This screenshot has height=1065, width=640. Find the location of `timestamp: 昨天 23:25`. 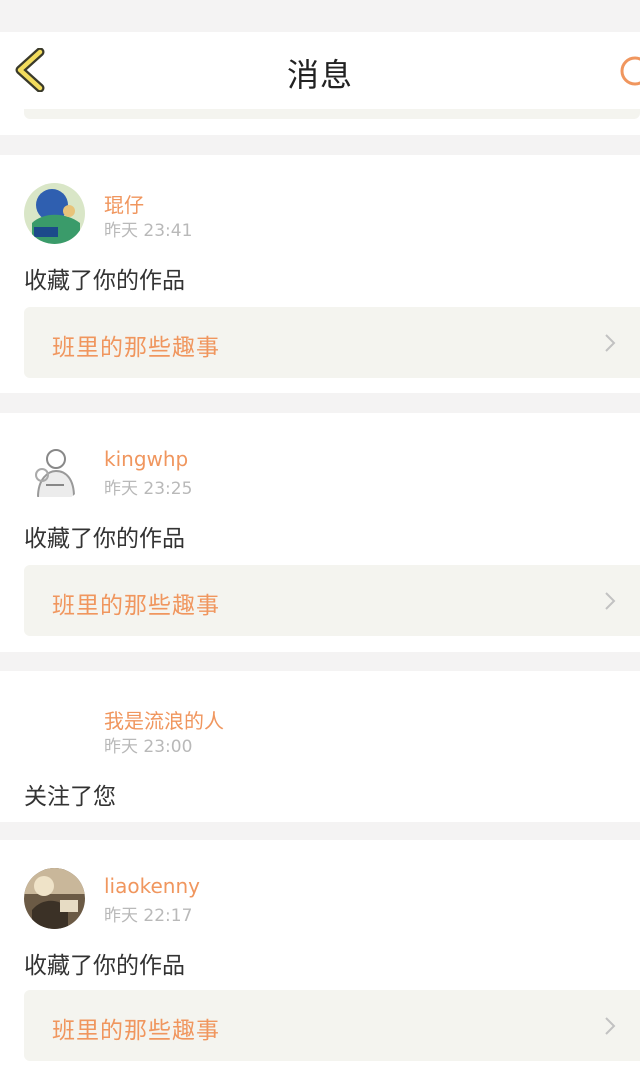

timestamp: 昨天 23:25 is located at coordinates (148, 489).